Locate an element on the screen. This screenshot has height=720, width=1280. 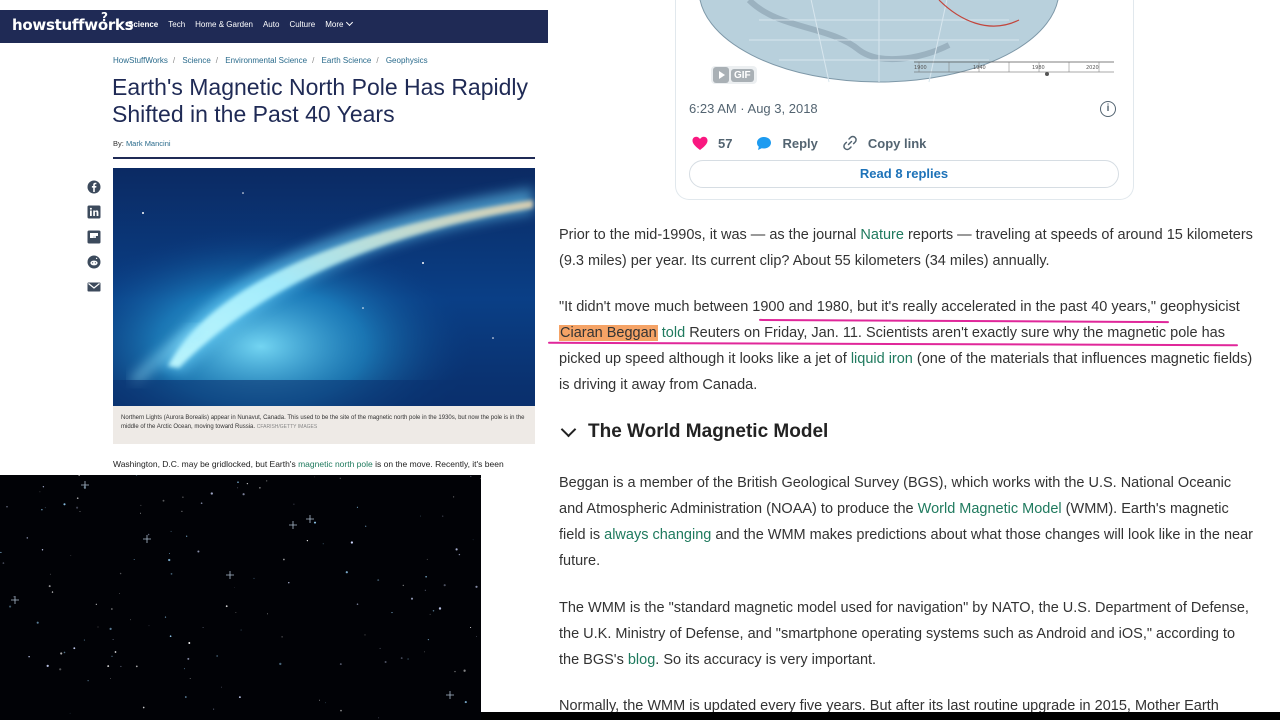
breadcrumb-item: Earth Science is located at coordinates (347, 60).